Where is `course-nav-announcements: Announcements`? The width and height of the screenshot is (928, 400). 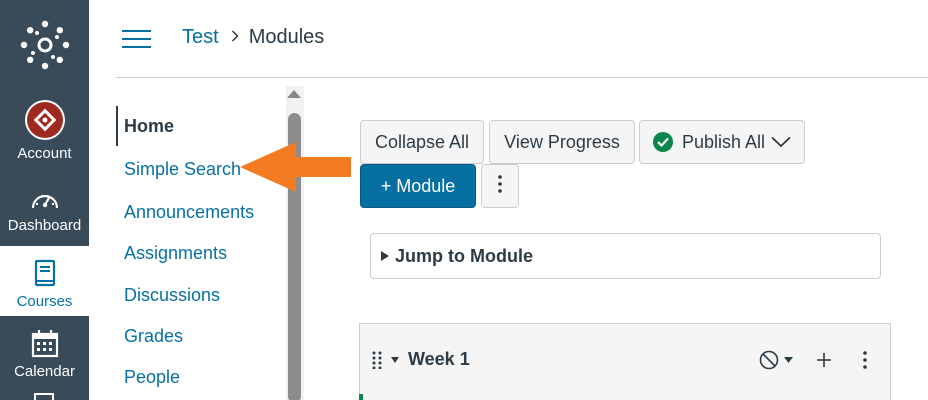
course-nav-announcements: Announcements is located at coordinates (189, 212).